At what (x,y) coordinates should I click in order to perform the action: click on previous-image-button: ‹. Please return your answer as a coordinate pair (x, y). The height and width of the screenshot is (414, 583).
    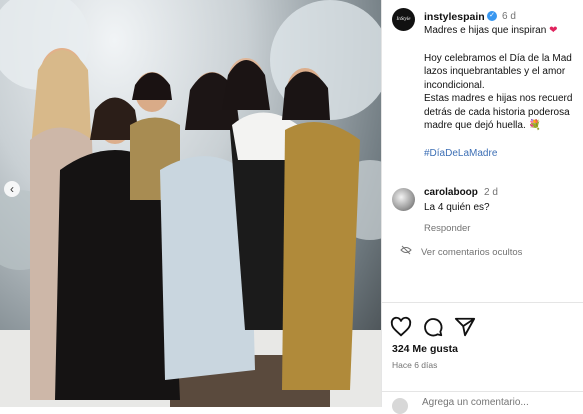
    Looking at the image, I should click on (12, 189).